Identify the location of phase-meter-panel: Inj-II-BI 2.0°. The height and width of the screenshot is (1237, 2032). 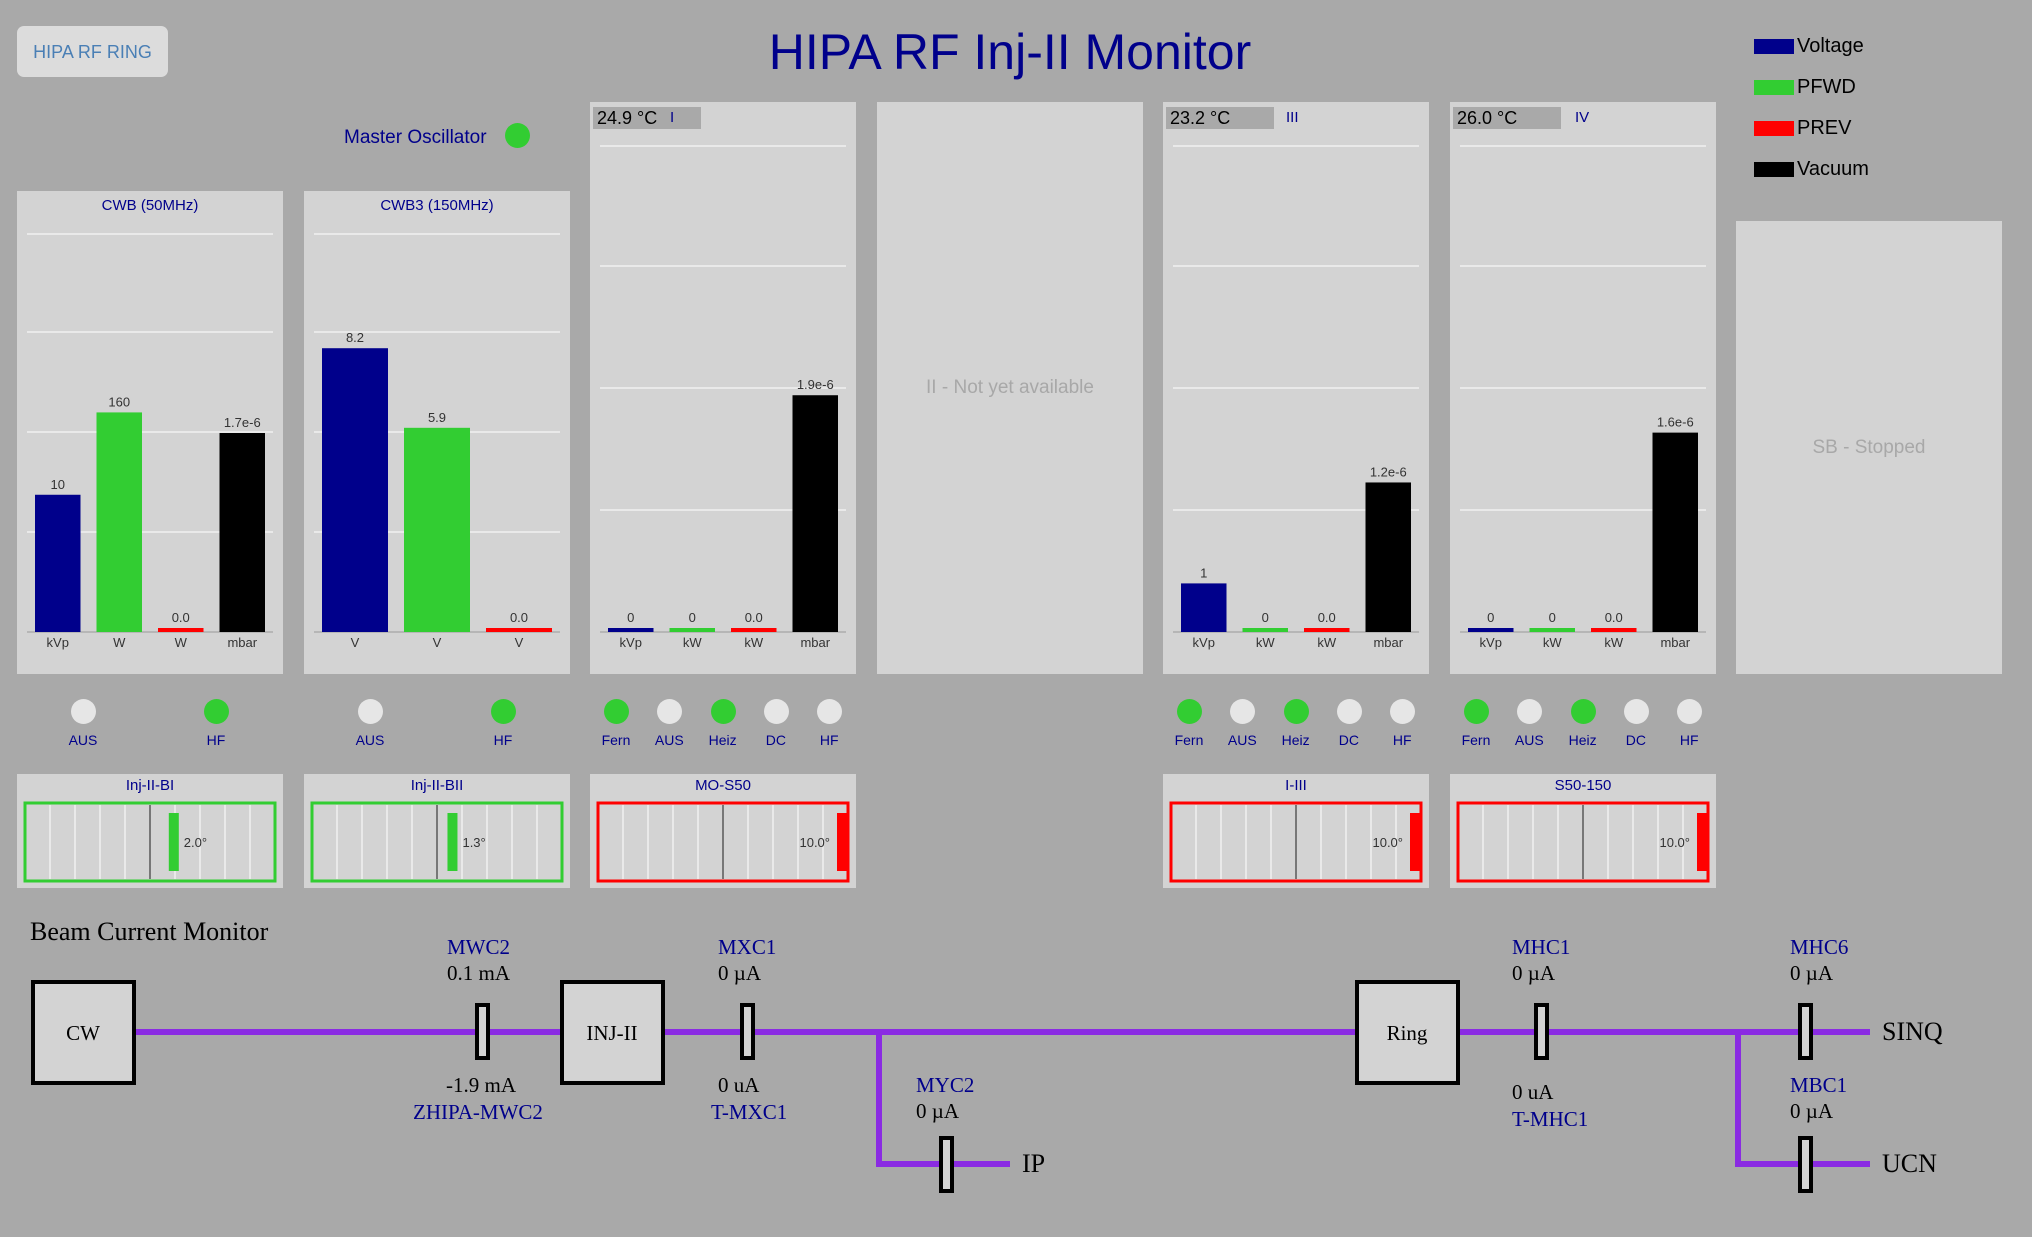
(150, 831).